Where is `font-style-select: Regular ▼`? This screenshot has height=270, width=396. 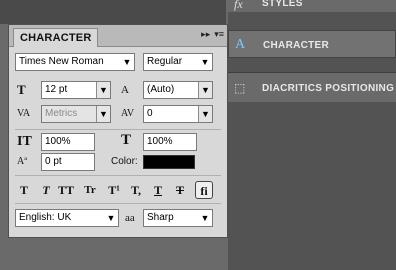
font-style-select: Regular ▼ is located at coordinates (178, 62).